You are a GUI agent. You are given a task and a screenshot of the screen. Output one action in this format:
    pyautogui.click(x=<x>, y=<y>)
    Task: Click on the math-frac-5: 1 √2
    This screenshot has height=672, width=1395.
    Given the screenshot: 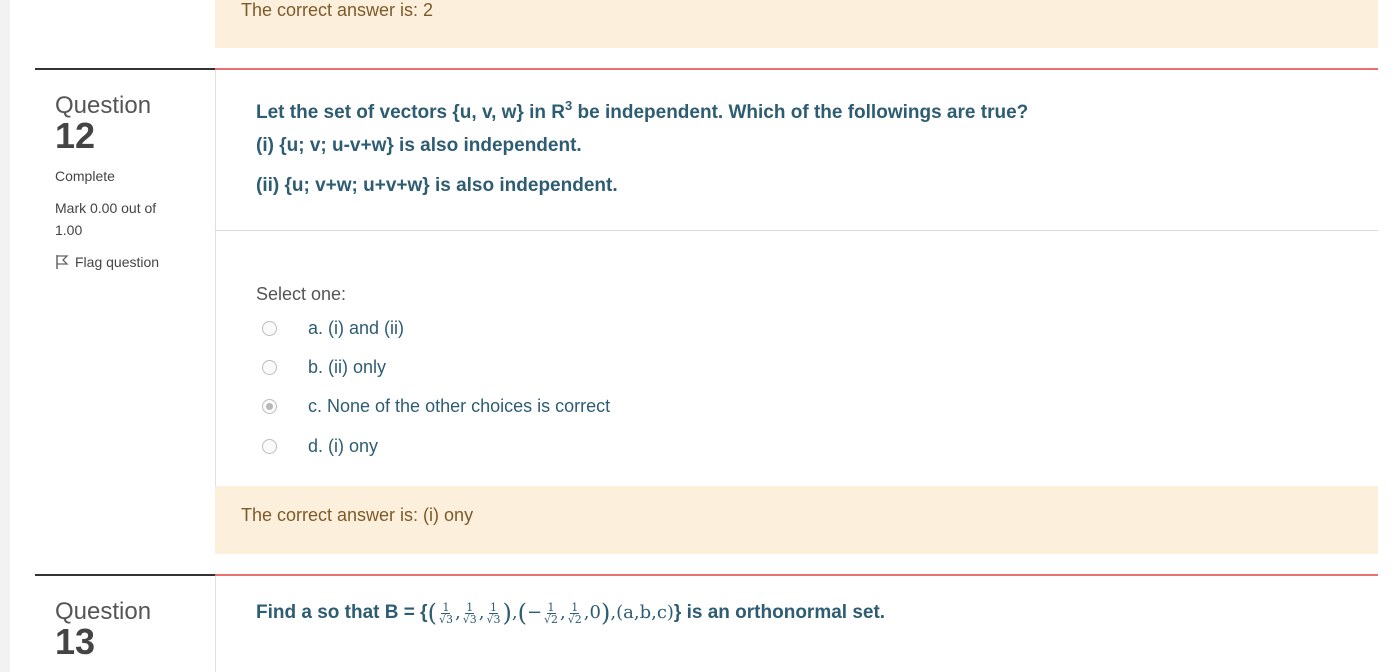 What is the action you would take?
    pyautogui.click(x=575, y=613)
    